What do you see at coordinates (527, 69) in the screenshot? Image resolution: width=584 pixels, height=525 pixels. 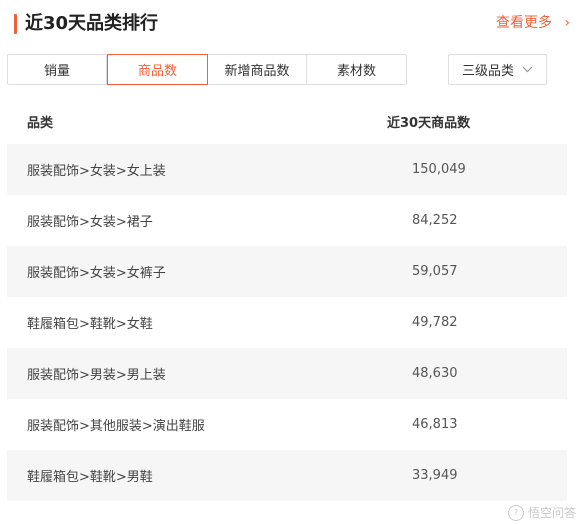 I see `chevron-down-icon` at bounding box center [527, 69].